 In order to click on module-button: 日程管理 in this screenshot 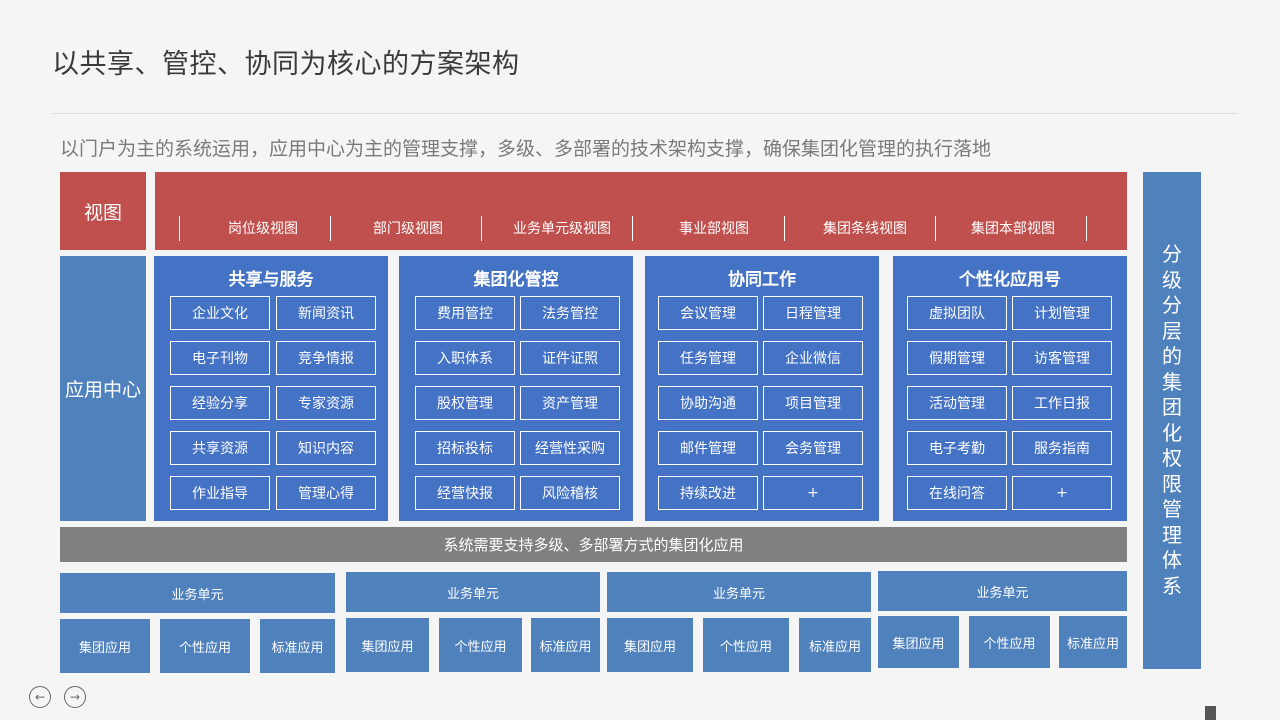, I will do `click(813, 313)`.